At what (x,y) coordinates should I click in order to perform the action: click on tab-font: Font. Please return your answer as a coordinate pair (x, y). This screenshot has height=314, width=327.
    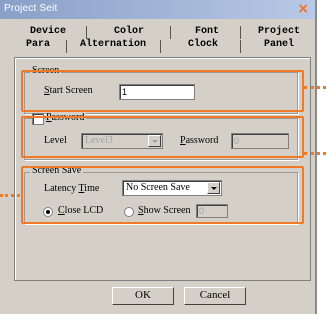
    Looking at the image, I should click on (207, 31).